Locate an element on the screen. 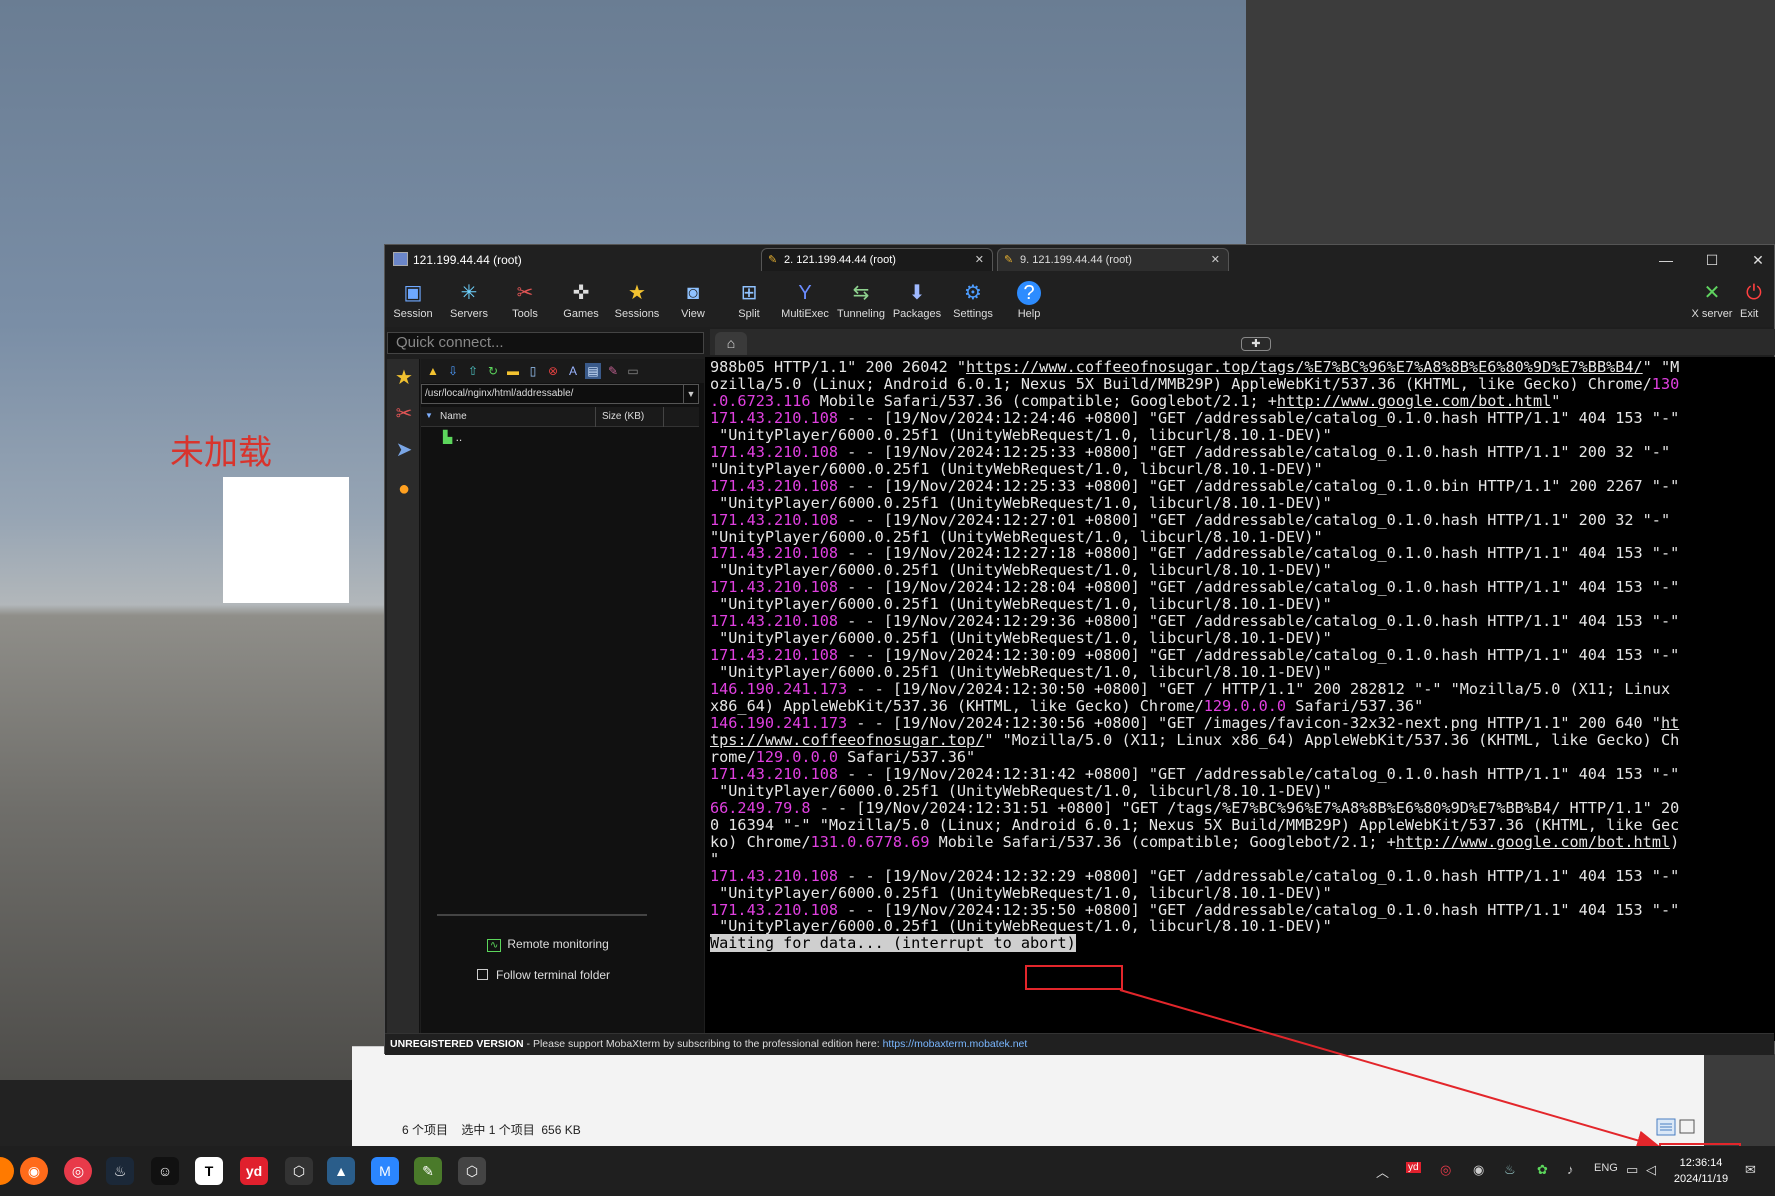  firefox-icon: ◉ is located at coordinates (34, 1171).